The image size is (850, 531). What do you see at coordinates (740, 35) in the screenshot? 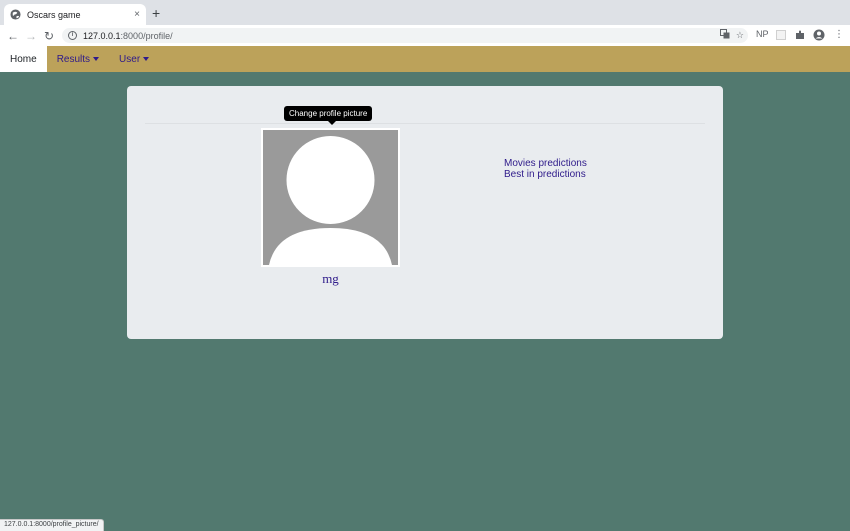
I see `bookmark-star-icon: ☆` at bounding box center [740, 35].